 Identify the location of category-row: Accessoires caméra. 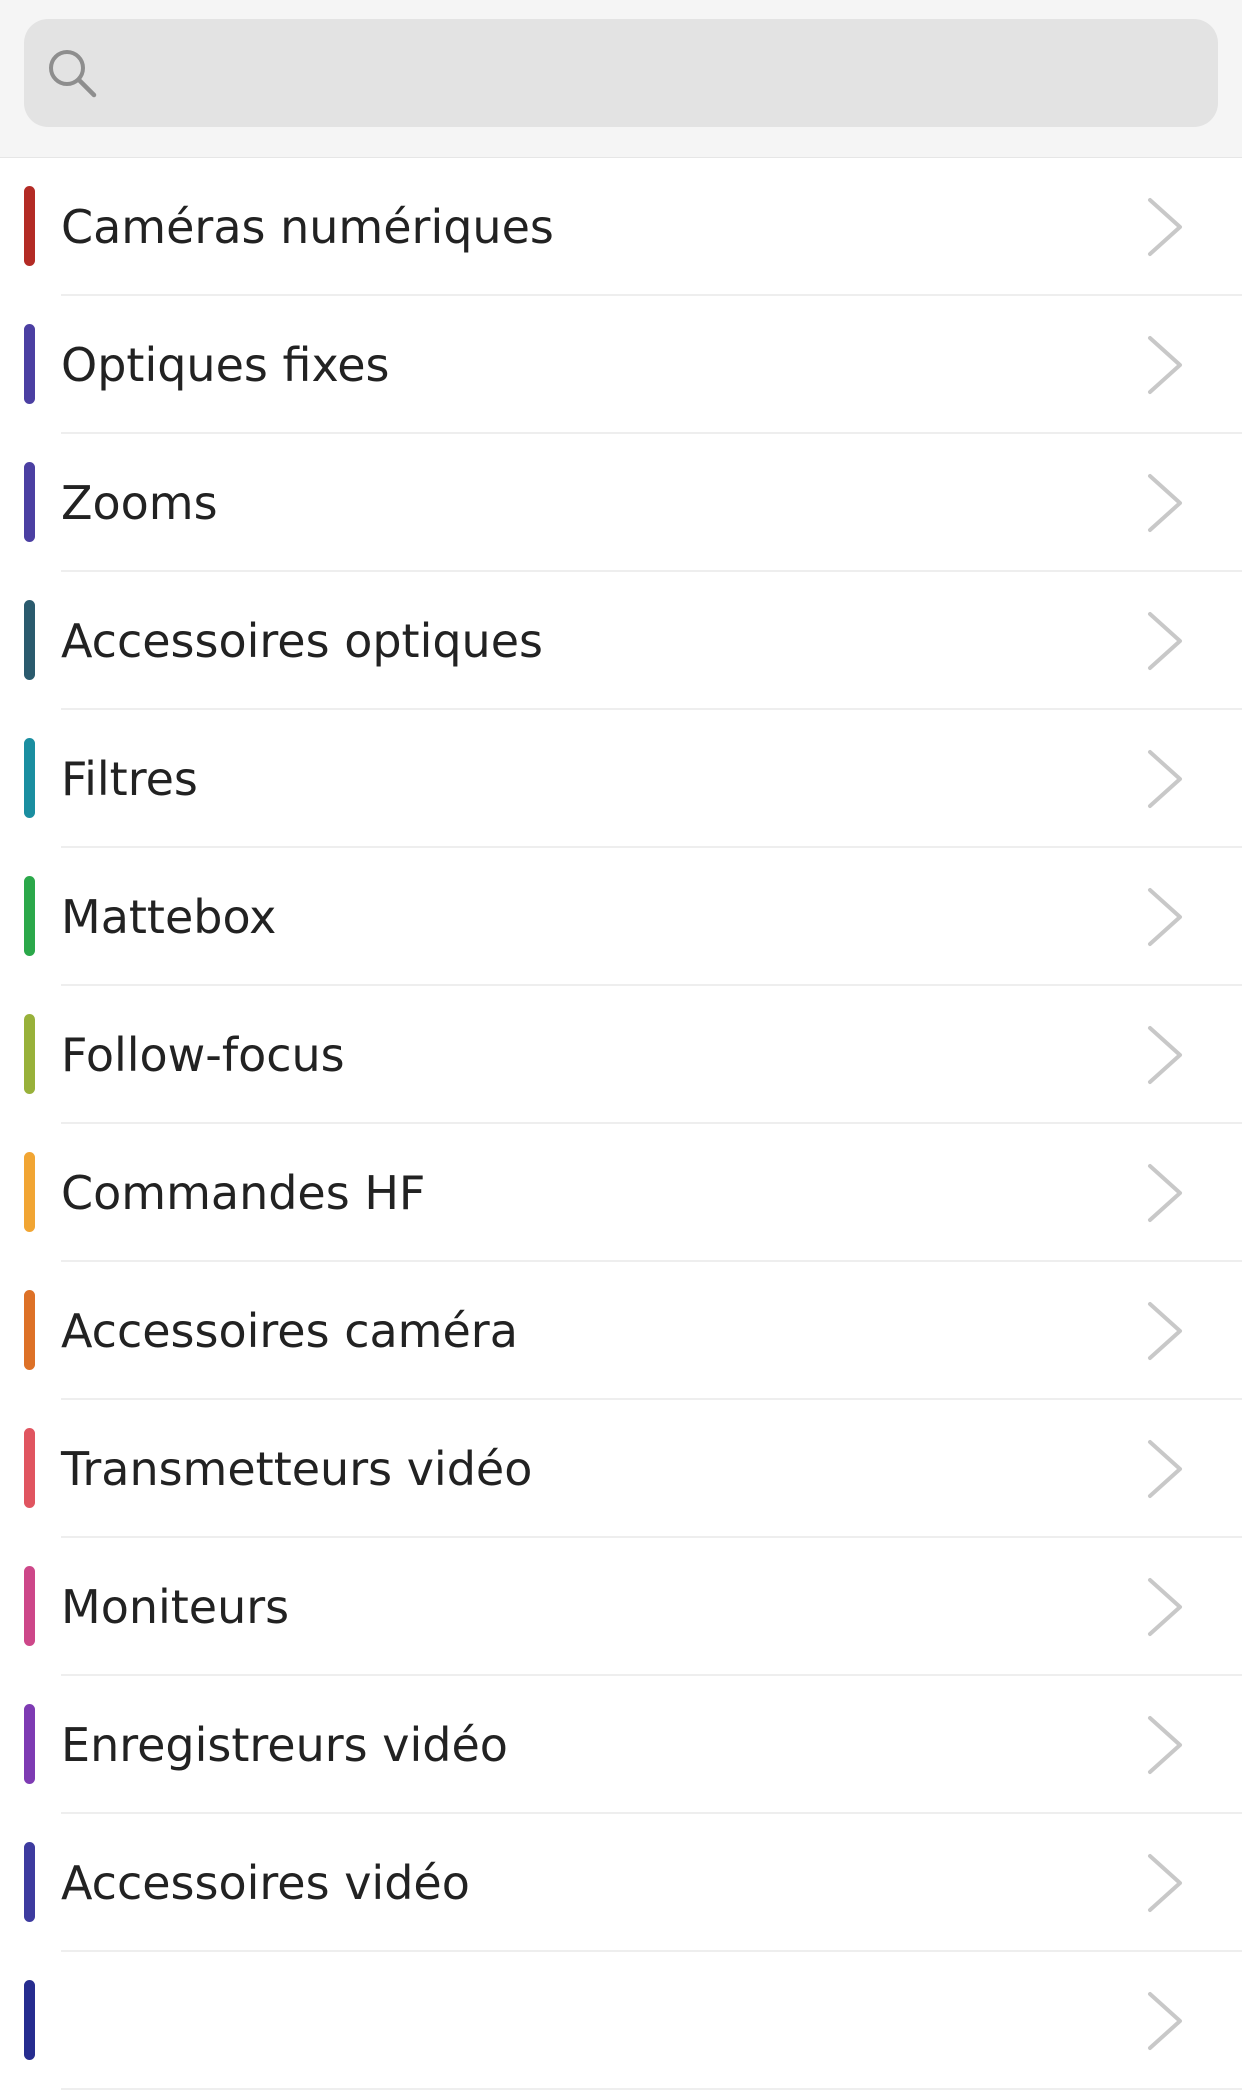
(621, 1331).